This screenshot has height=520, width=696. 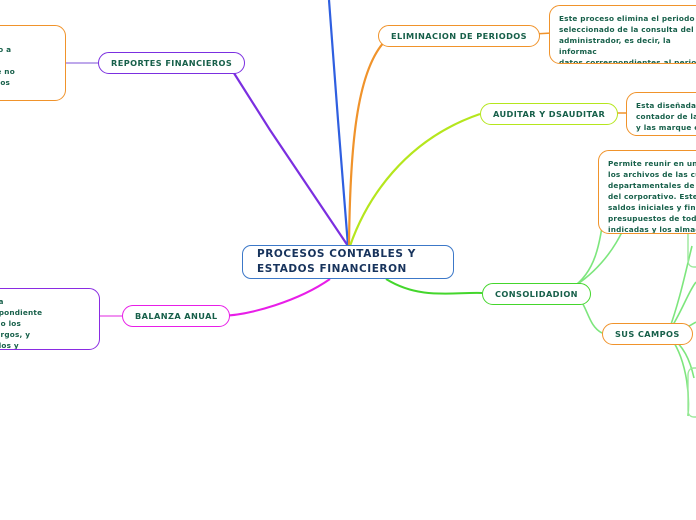 I want to click on topic-balanza-anual-label: BALANZA ANUAL, so click(x=176, y=316).